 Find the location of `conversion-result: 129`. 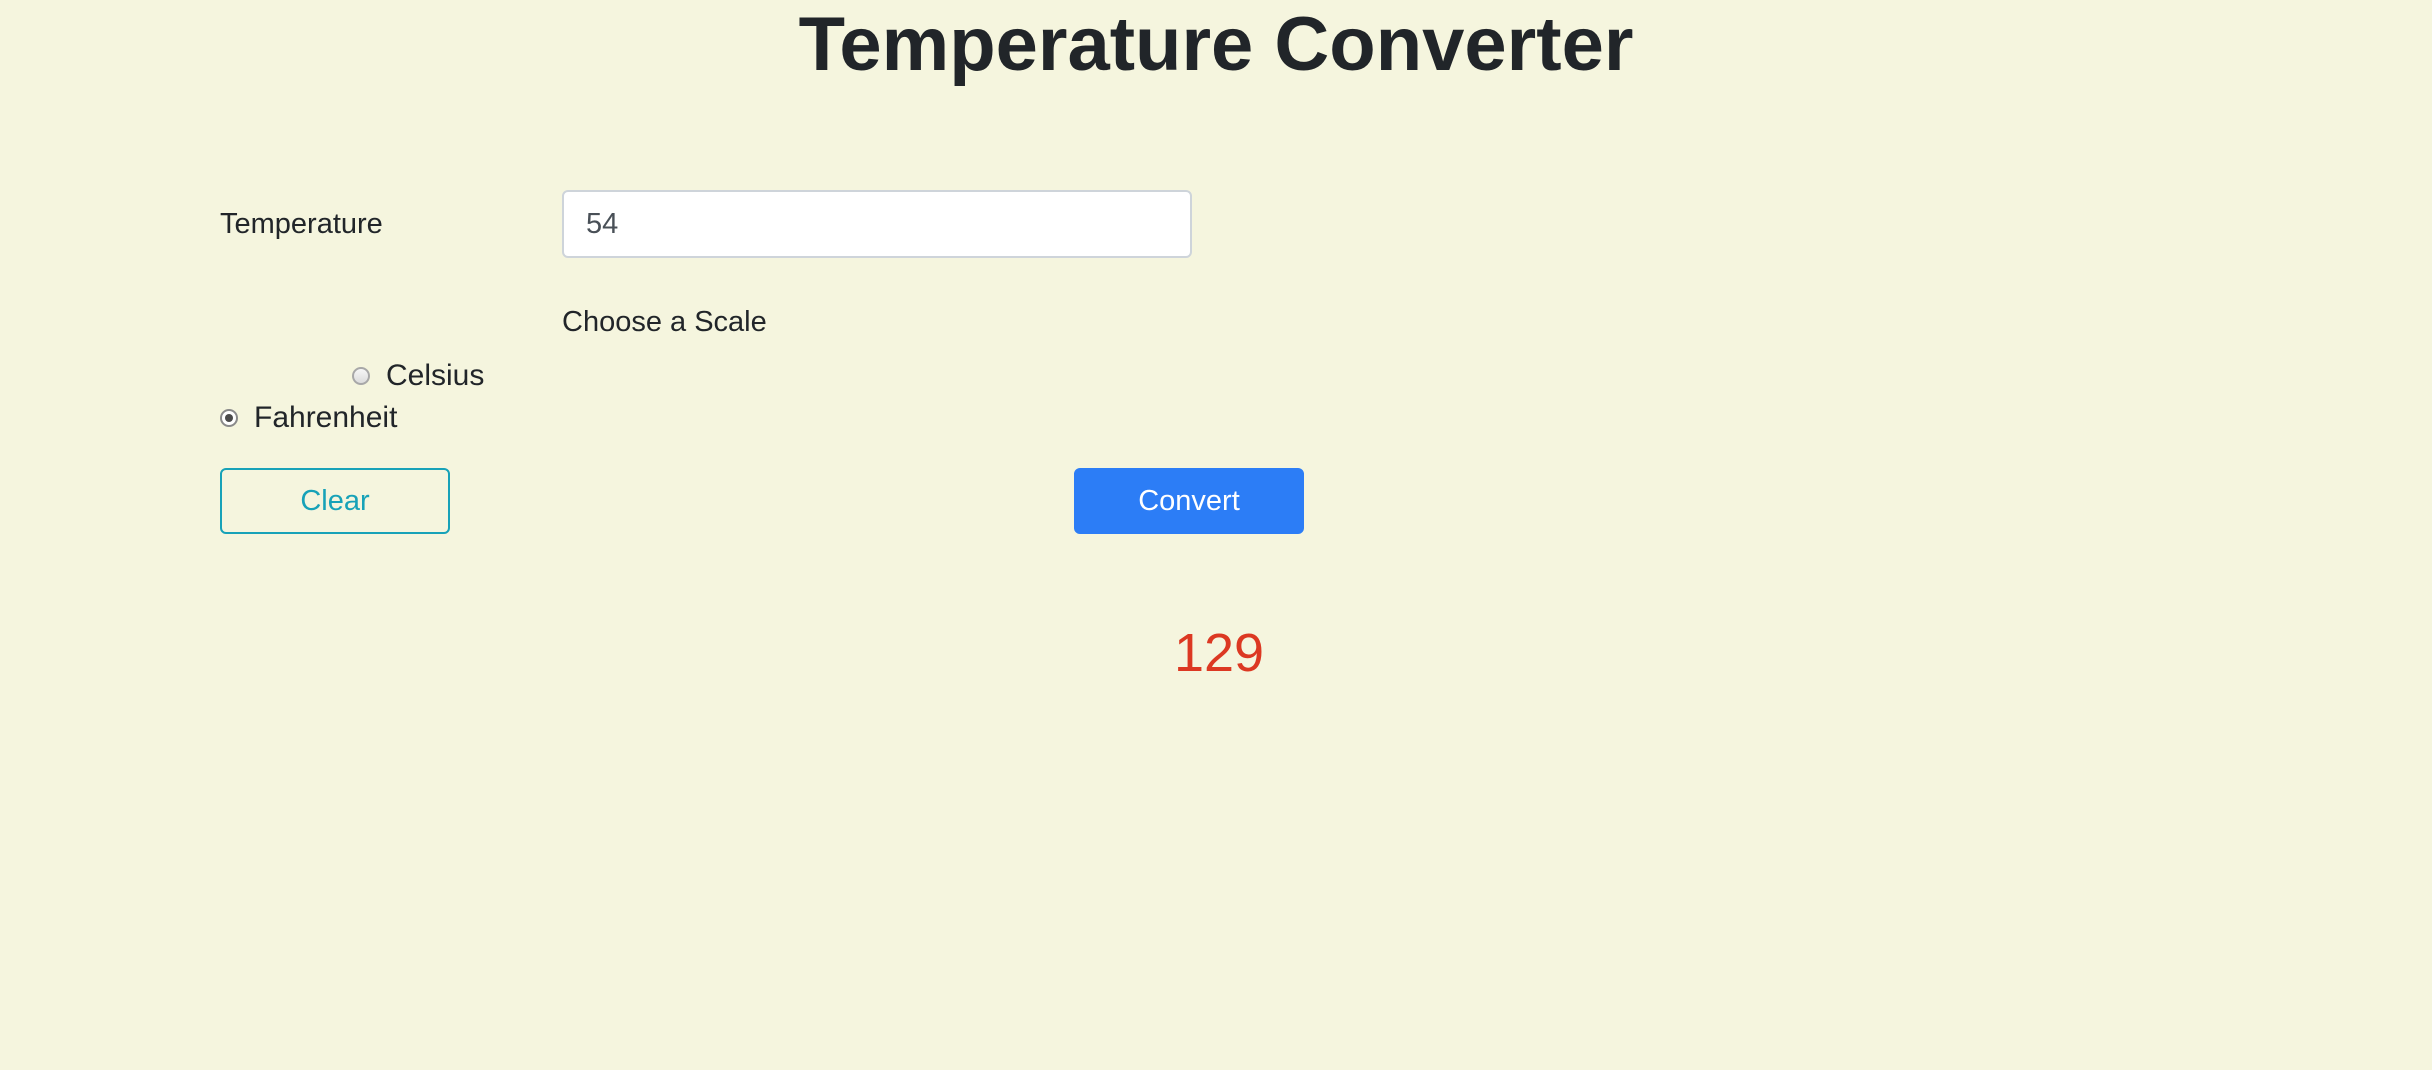

conversion-result: 129 is located at coordinates (1219, 653).